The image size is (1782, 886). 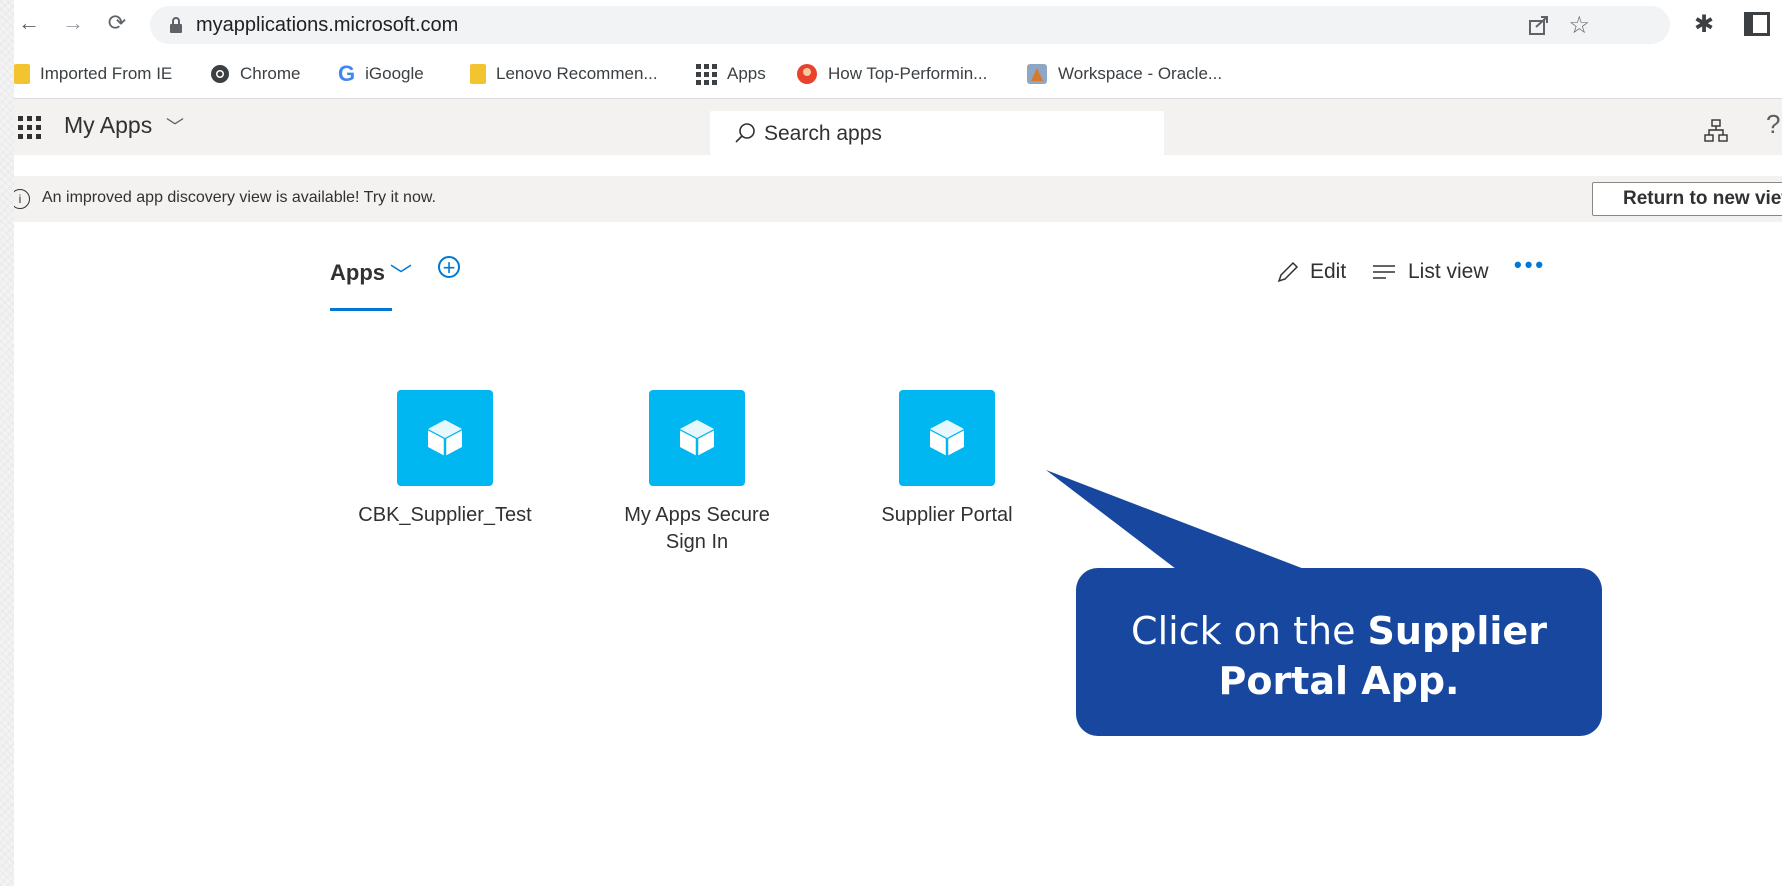 What do you see at coordinates (1179, 521) in the screenshot?
I see `callout-pointer` at bounding box center [1179, 521].